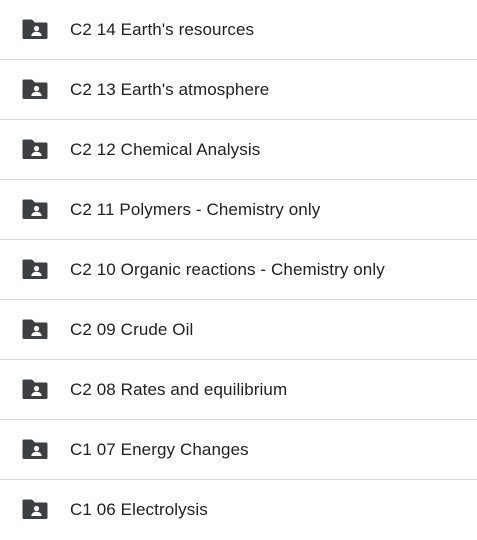 The image size is (477, 540). I want to click on folder-row: C2 13 Earth's atmosphere, so click(238, 90).